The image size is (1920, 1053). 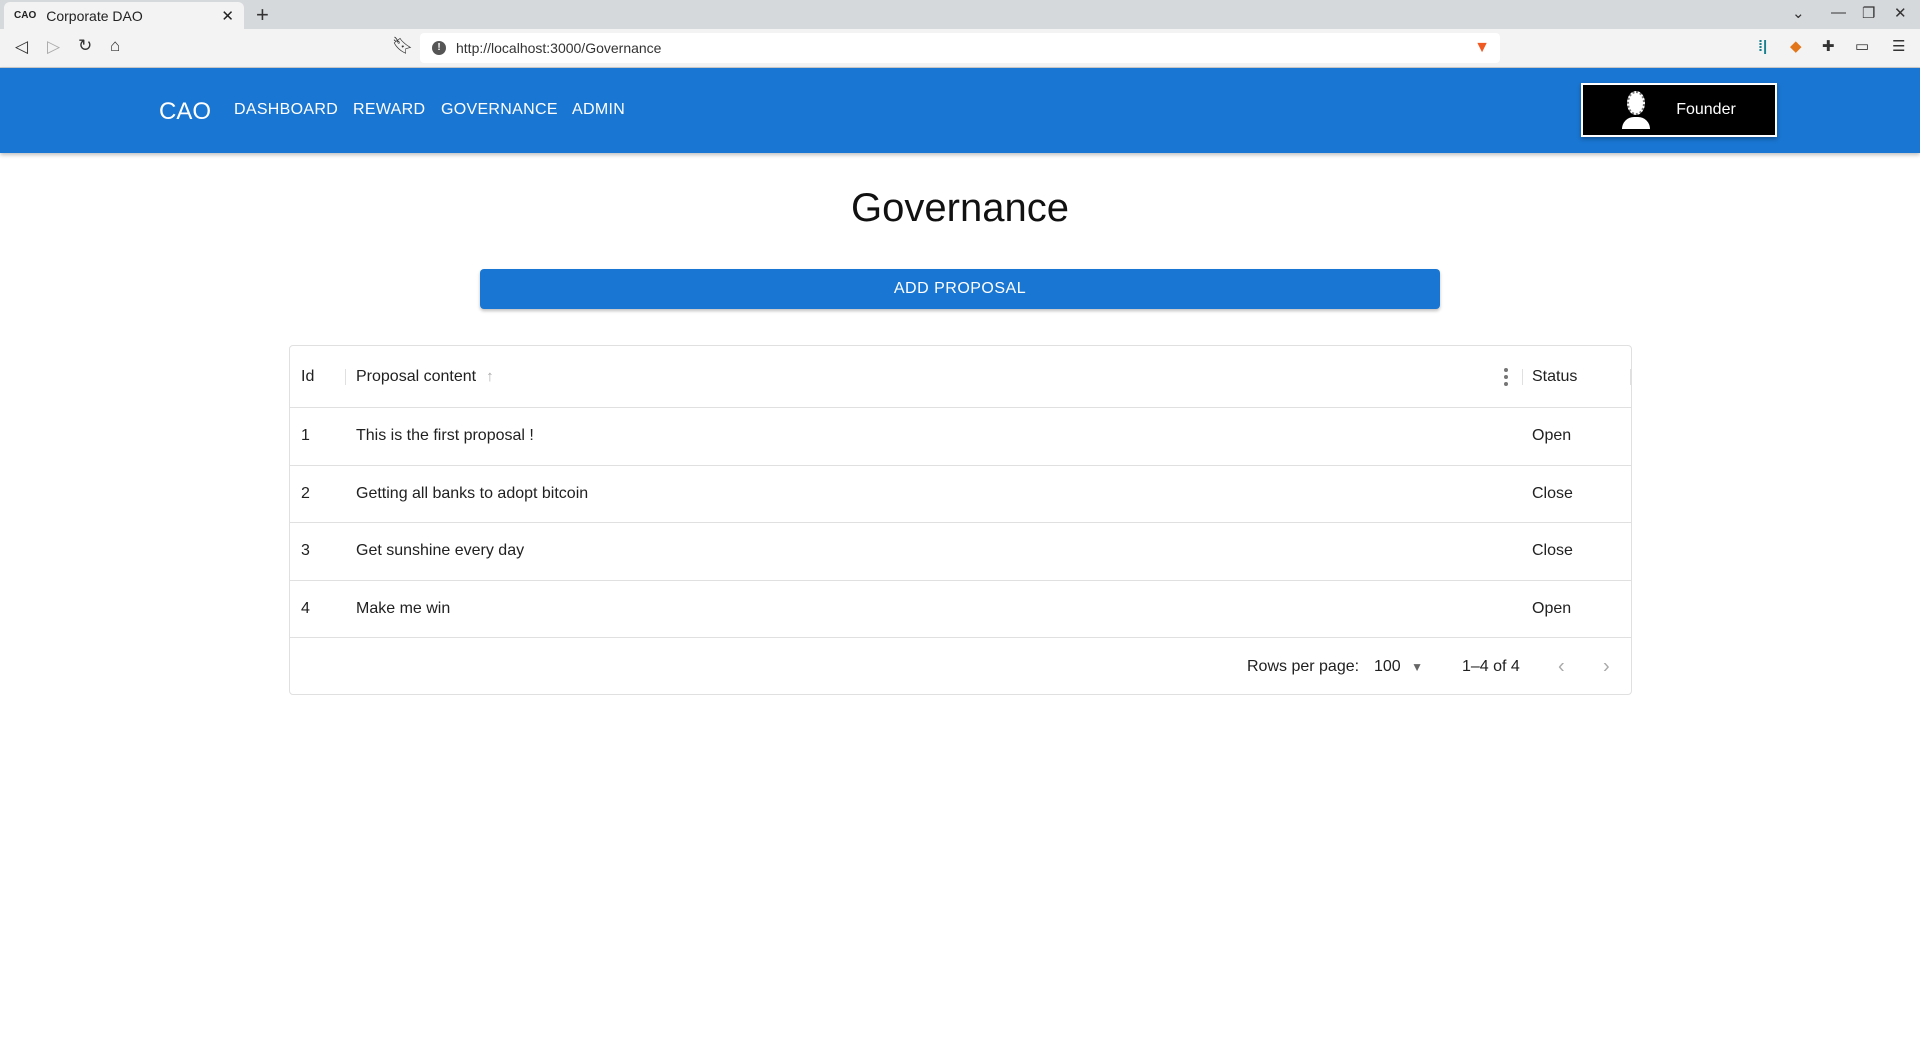 What do you see at coordinates (115, 46) in the screenshot?
I see `home-icon: ⌂` at bounding box center [115, 46].